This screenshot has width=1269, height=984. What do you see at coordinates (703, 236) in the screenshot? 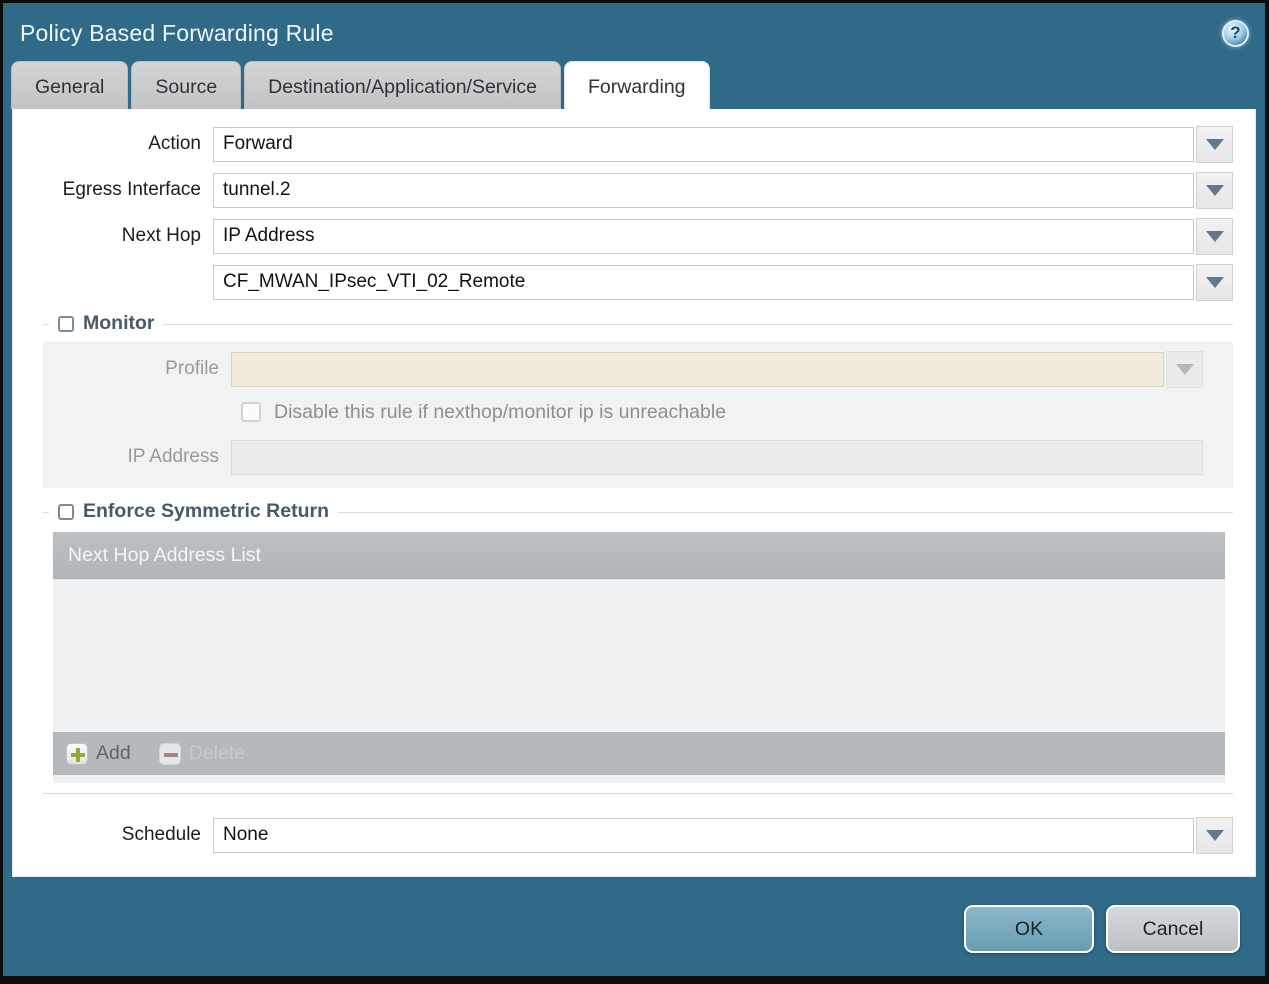
I see `next-hop-type-input` at bounding box center [703, 236].